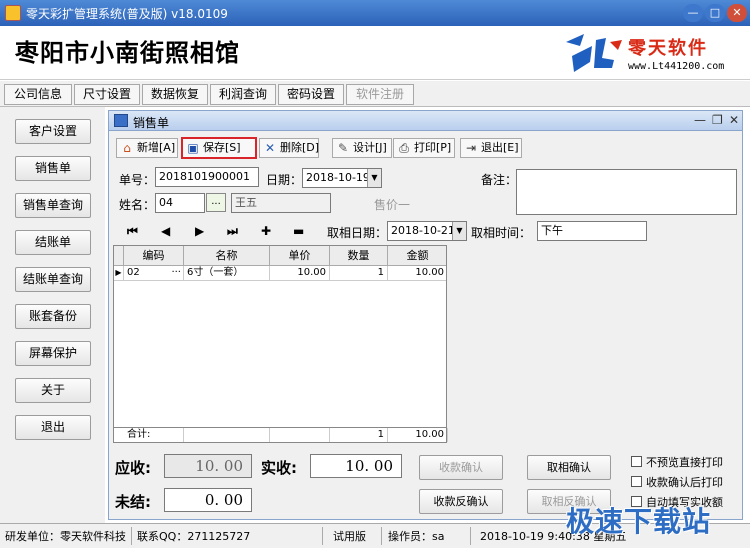  Describe the element at coordinates (491, 148) in the screenshot. I see `exit-button: ⇥ 退出[E]` at that location.